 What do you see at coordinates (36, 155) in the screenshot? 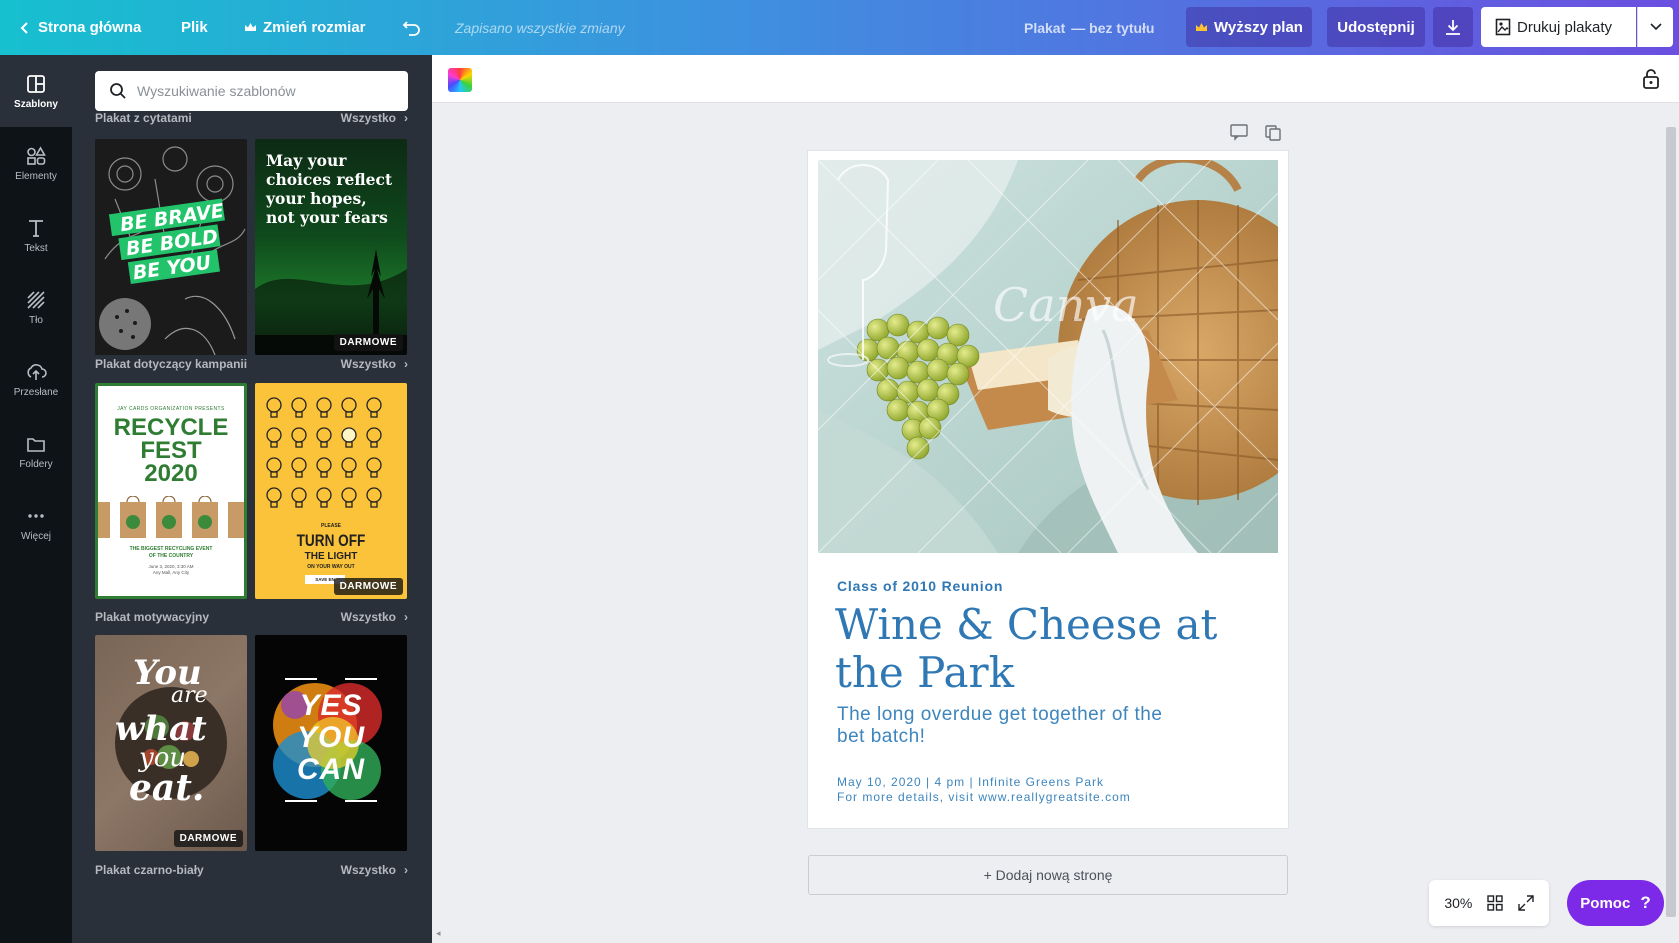
I see `elements-icon` at bounding box center [36, 155].